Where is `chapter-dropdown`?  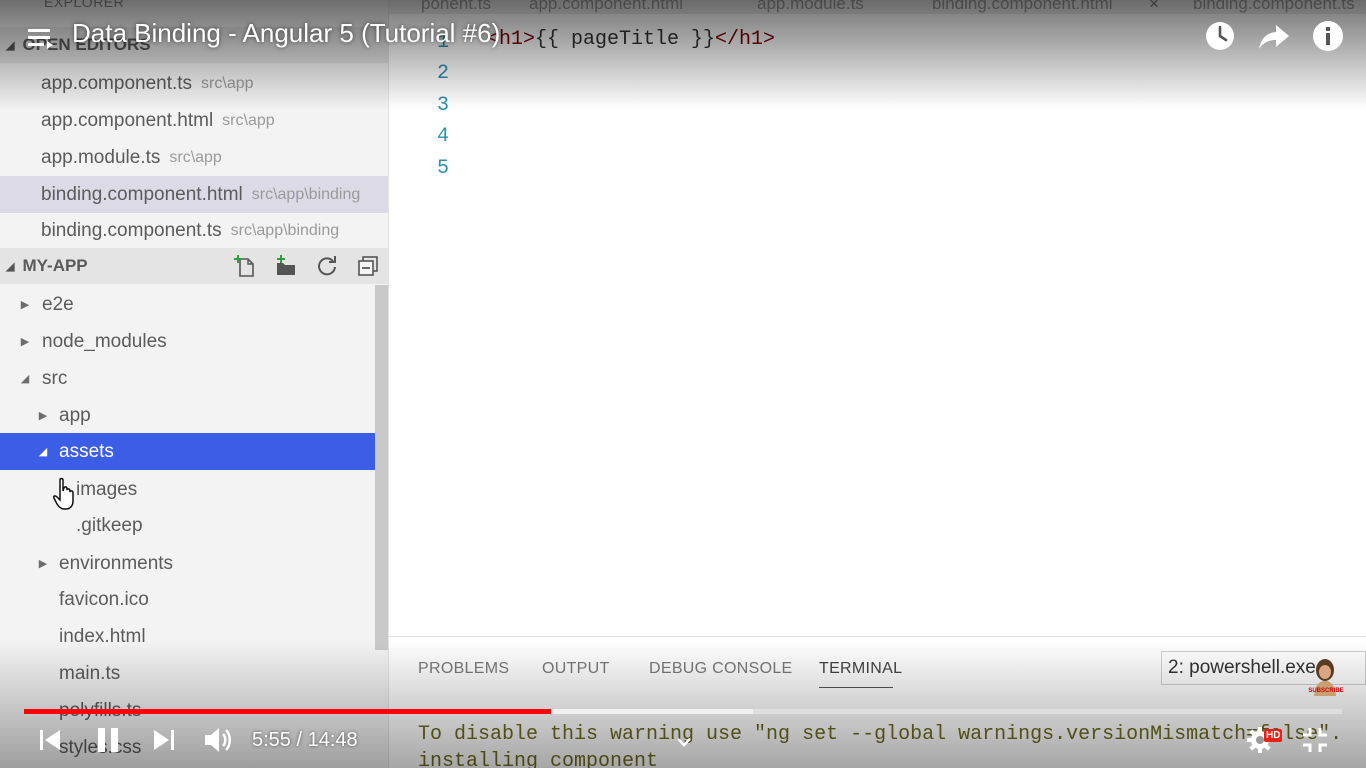
chapter-dropdown is located at coordinates (684, 742).